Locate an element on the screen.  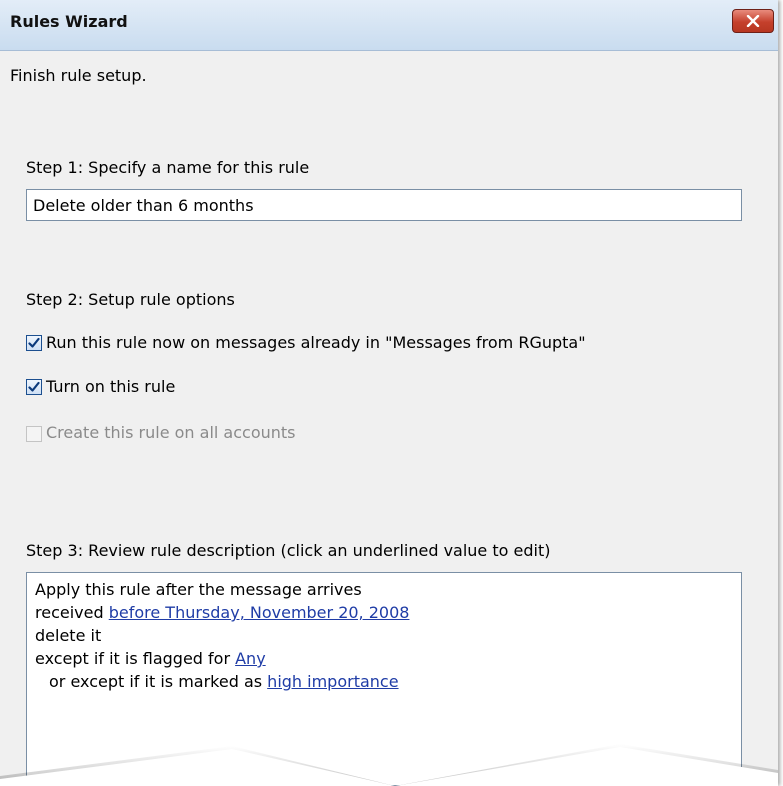
close-button is located at coordinates (753, 21).